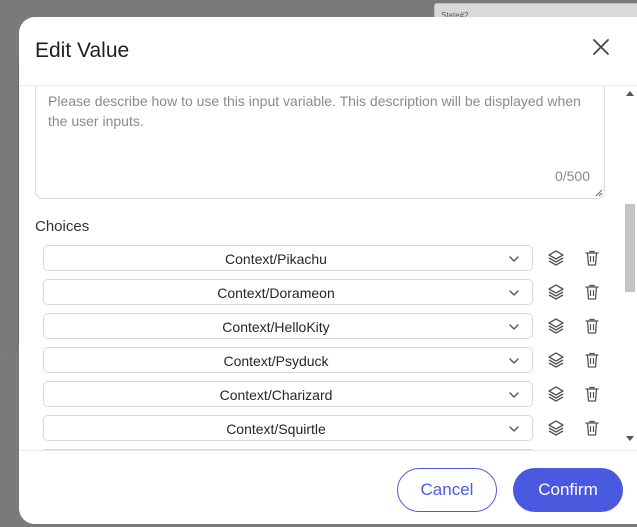 The width and height of the screenshot is (637, 527). I want to click on choice-select: Context/Charizard, so click(288, 394).